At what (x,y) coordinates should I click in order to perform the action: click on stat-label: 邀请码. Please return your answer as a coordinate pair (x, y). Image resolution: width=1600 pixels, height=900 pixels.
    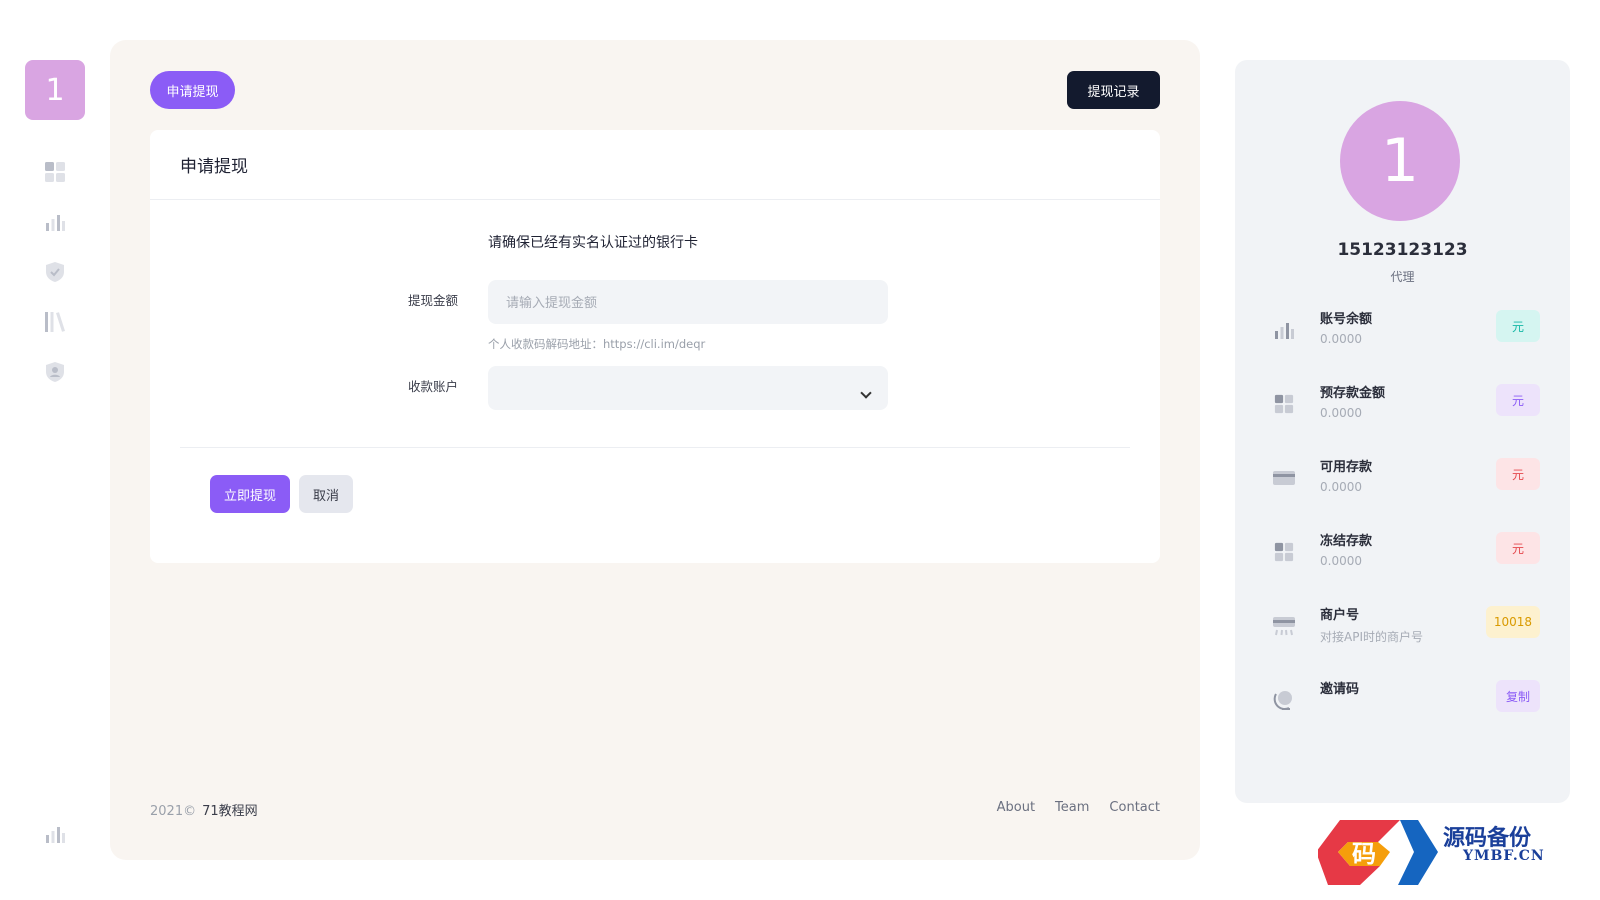
    Looking at the image, I should click on (1340, 689).